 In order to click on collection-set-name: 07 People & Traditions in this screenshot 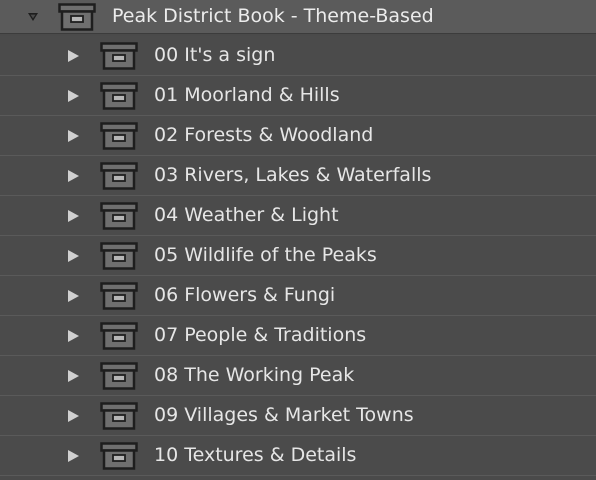, I will do `click(260, 335)`.